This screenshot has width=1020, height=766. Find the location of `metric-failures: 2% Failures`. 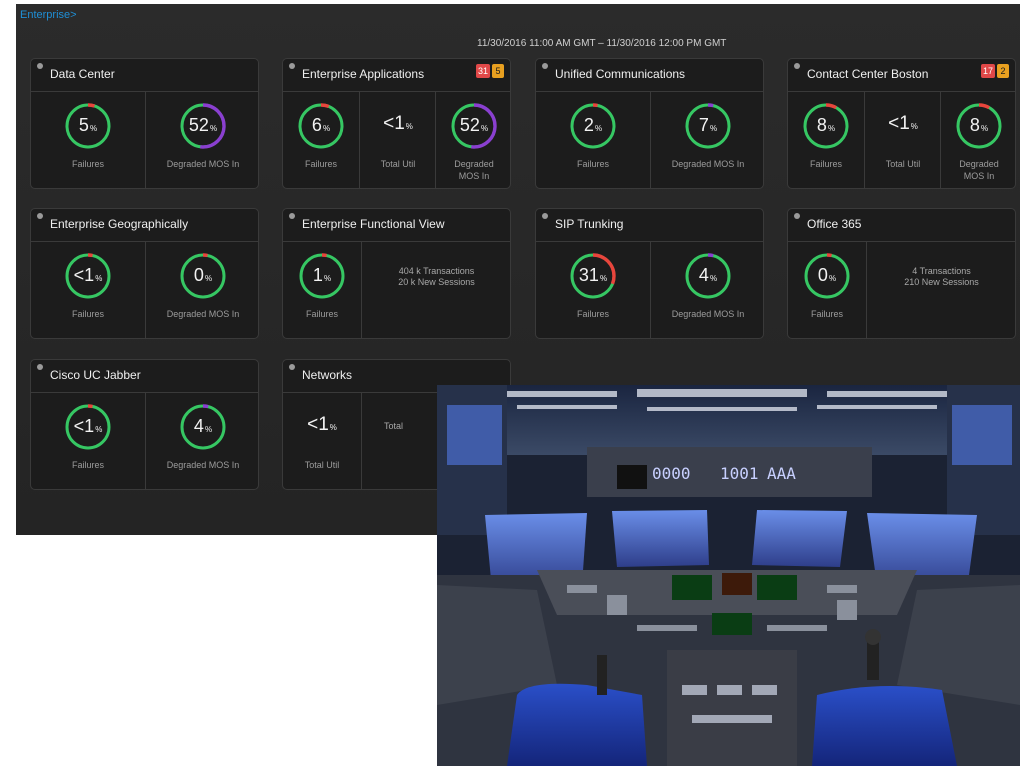

metric-failures: 2% Failures is located at coordinates (593, 140).